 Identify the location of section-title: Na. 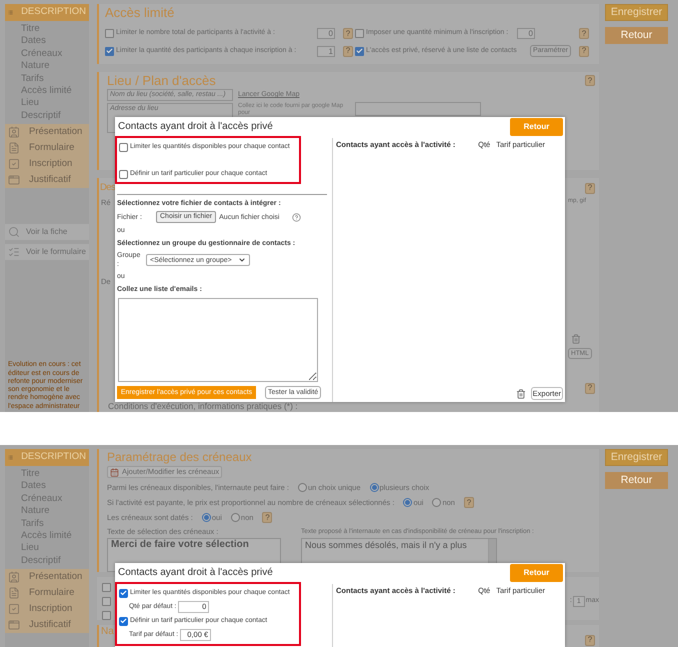
(107, 631).